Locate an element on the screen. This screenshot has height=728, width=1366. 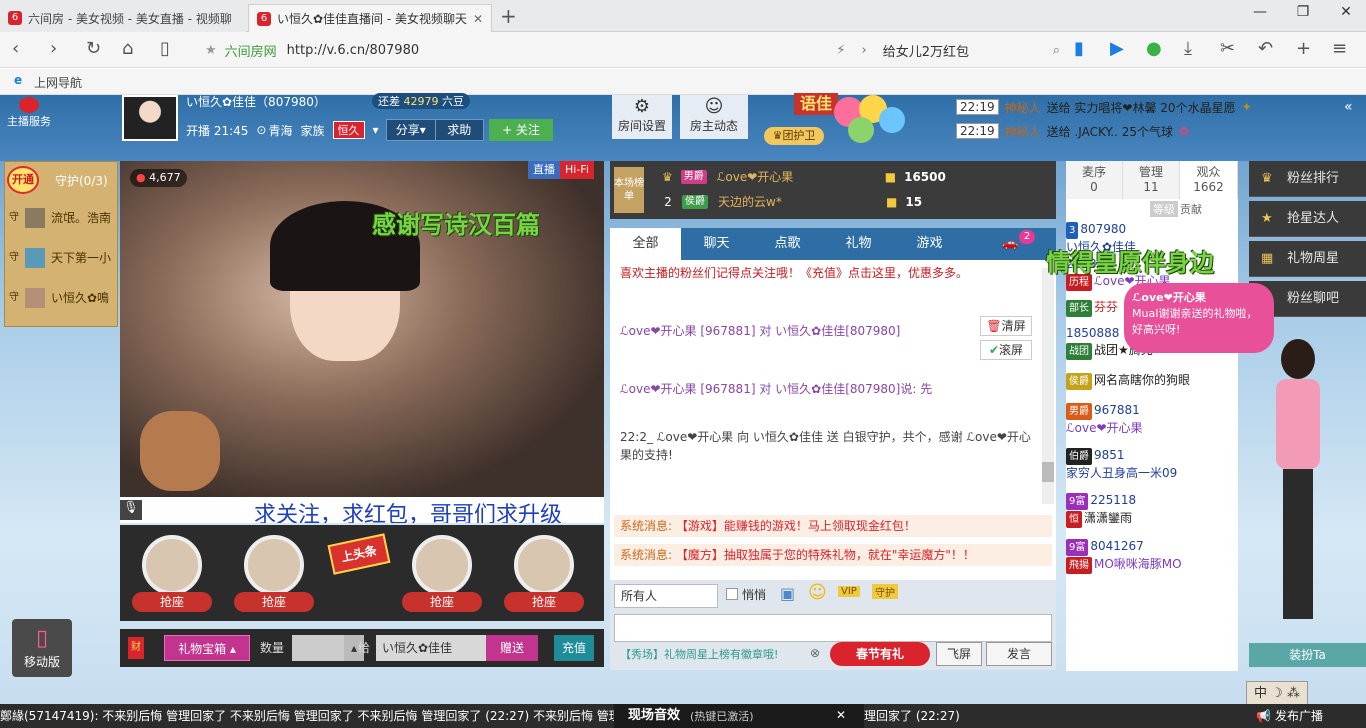
red-envelope-icon: 财 is located at coordinates (136, 648).